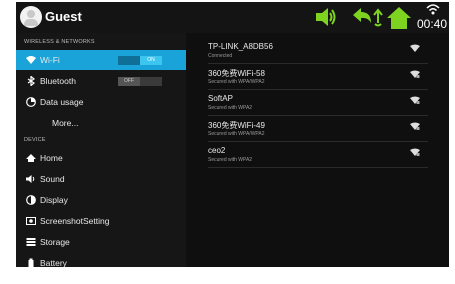  What do you see at coordinates (236, 125) in the screenshot?
I see `network-ssid: 360免费WiFi-49` at bounding box center [236, 125].